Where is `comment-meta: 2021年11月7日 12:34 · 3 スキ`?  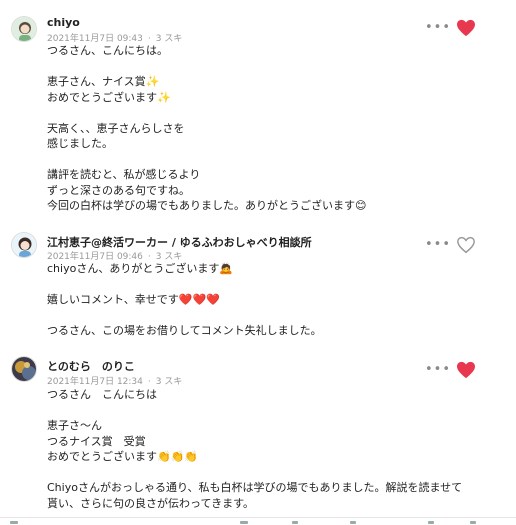
comment-meta: 2021年11月7日 12:34 · 3 スキ is located at coordinates (115, 382).